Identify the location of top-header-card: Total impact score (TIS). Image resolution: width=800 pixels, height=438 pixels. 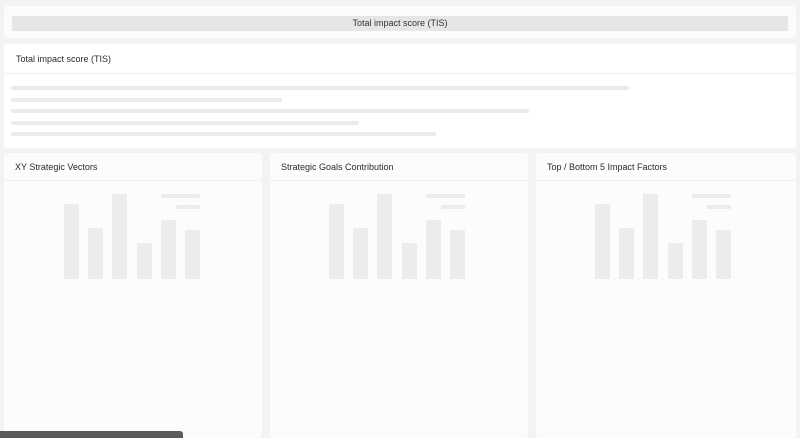
(400, 22).